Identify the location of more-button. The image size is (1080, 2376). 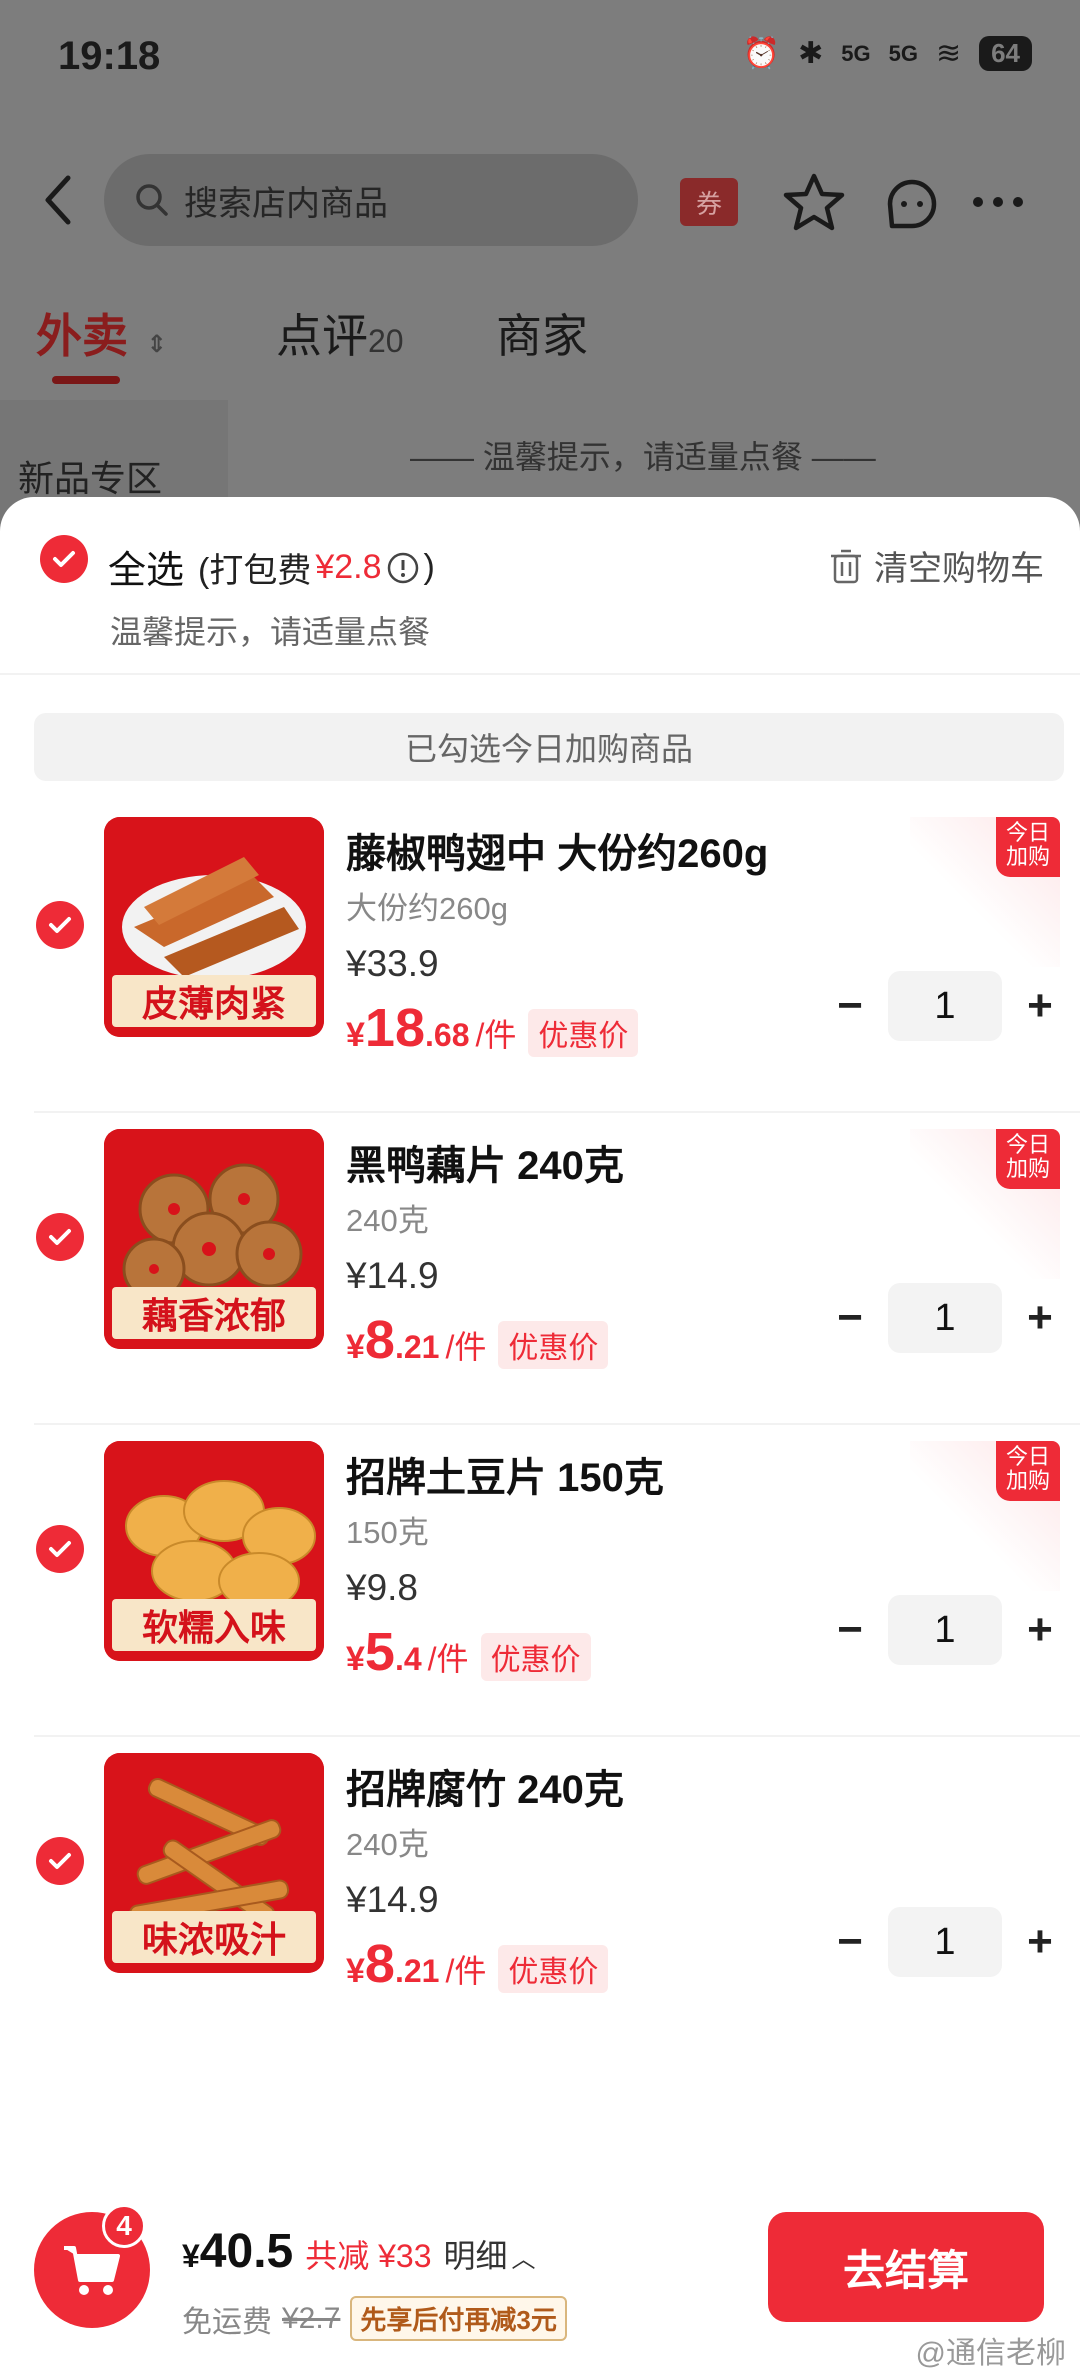
(998, 202).